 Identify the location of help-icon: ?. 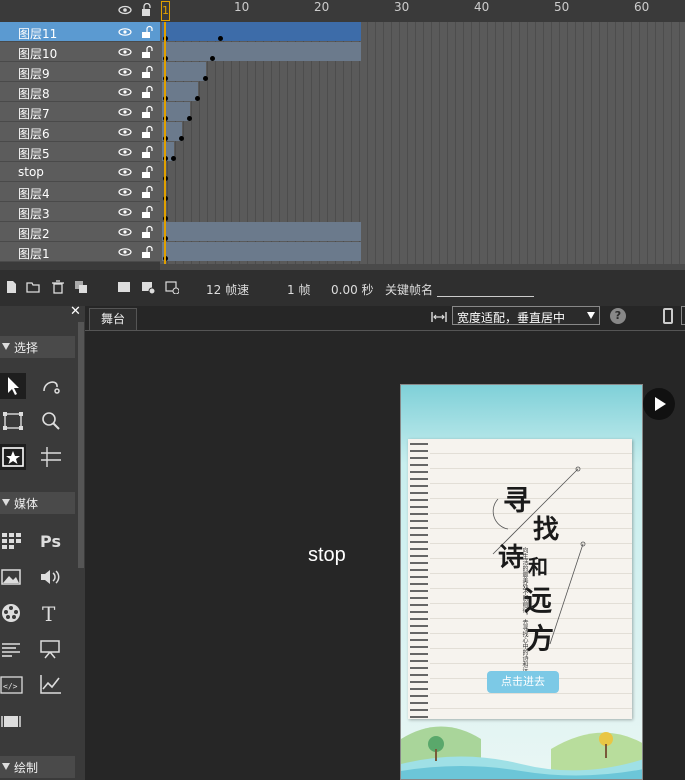
(618, 316).